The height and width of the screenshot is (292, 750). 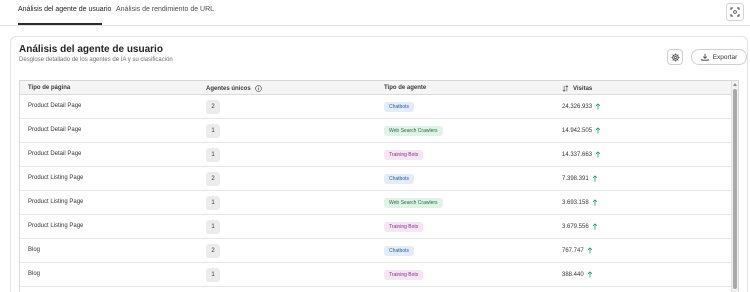 I want to click on visits-cell: 767.747, so click(x=577, y=250).